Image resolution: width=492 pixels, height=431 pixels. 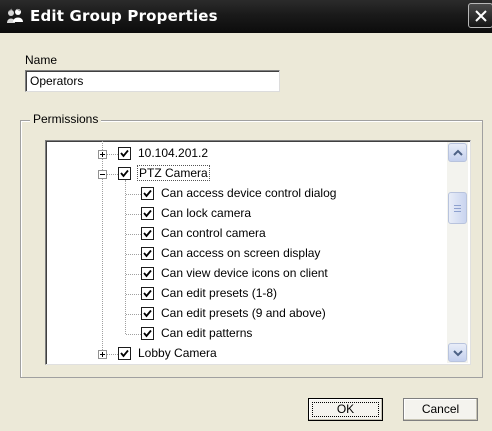 I want to click on cancel-button: Cancel, so click(x=440, y=409).